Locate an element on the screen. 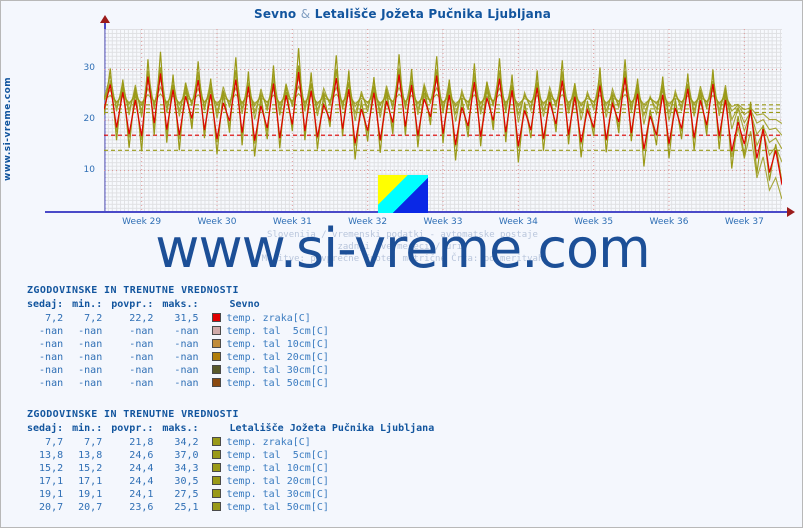 The height and width of the screenshot is (528, 803). cell-max: 30,5 is located at coordinates (186, 481).